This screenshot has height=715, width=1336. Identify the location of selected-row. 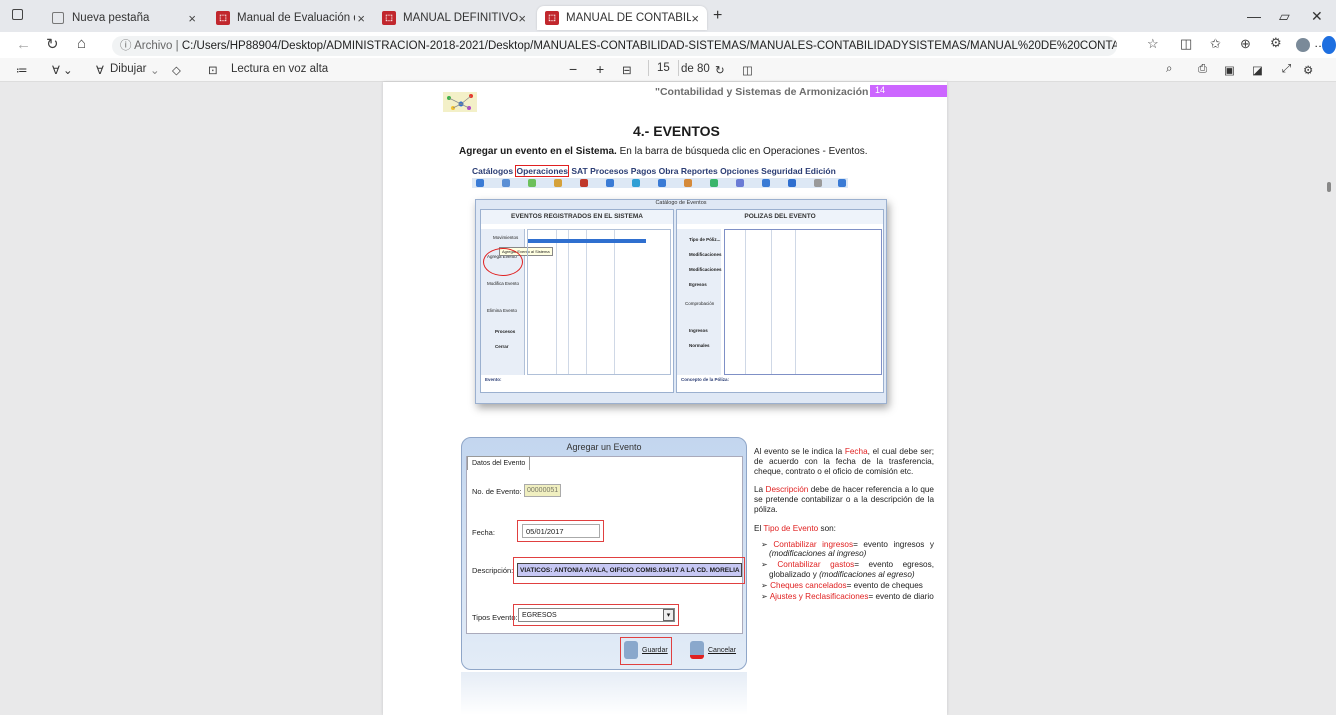
(587, 241).